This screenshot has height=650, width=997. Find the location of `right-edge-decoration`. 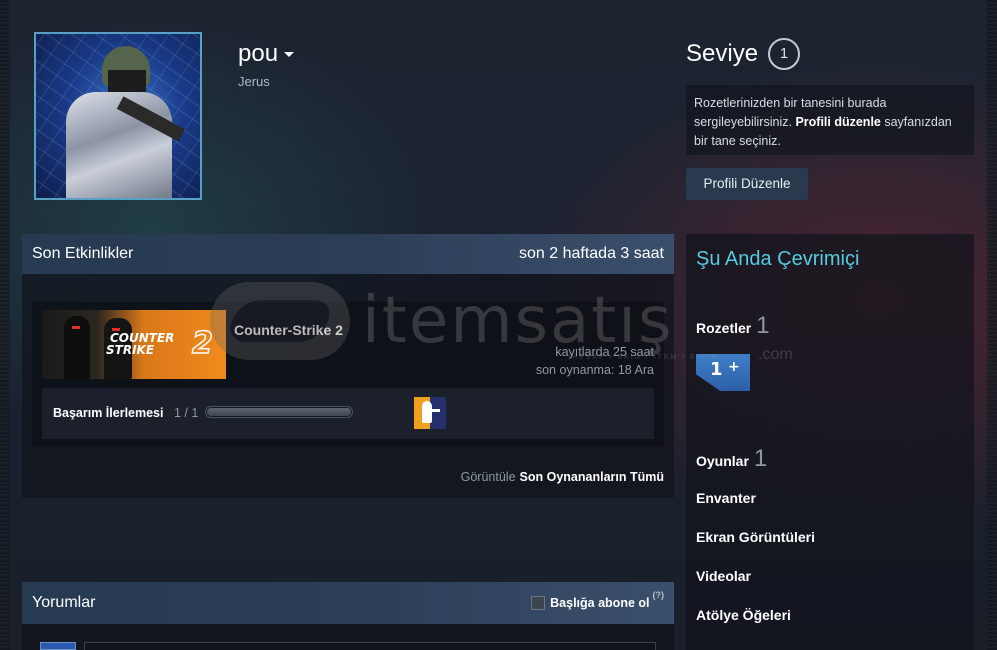

right-edge-decoration is located at coordinates (992, 325).